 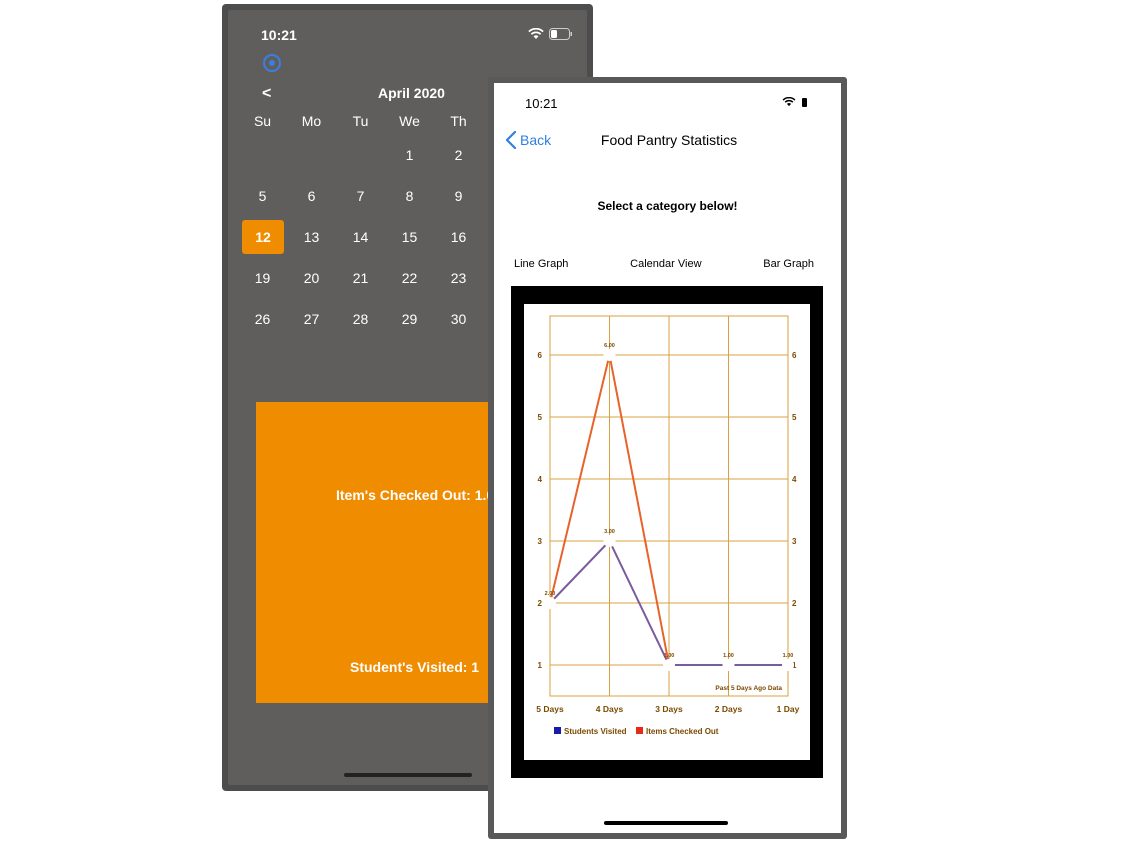 What do you see at coordinates (540, 355) in the screenshot?
I see `y-tick-label-left: 6` at bounding box center [540, 355].